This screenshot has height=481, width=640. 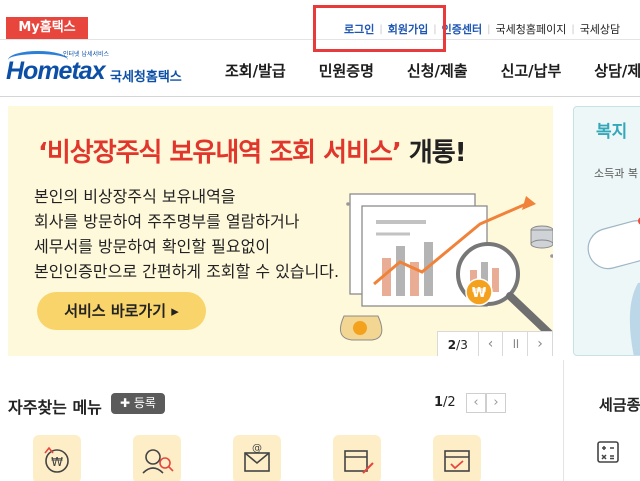 What do you see at coordinates (514, 344) in the screenshot?
I see `banner-pause-button: ॥` at bounding box center [514, 344].